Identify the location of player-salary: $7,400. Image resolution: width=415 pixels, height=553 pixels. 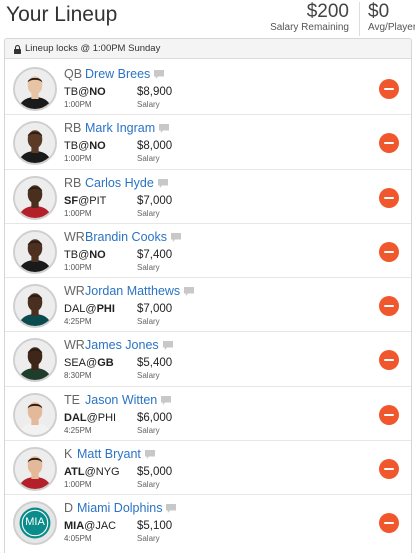
(155, 254).